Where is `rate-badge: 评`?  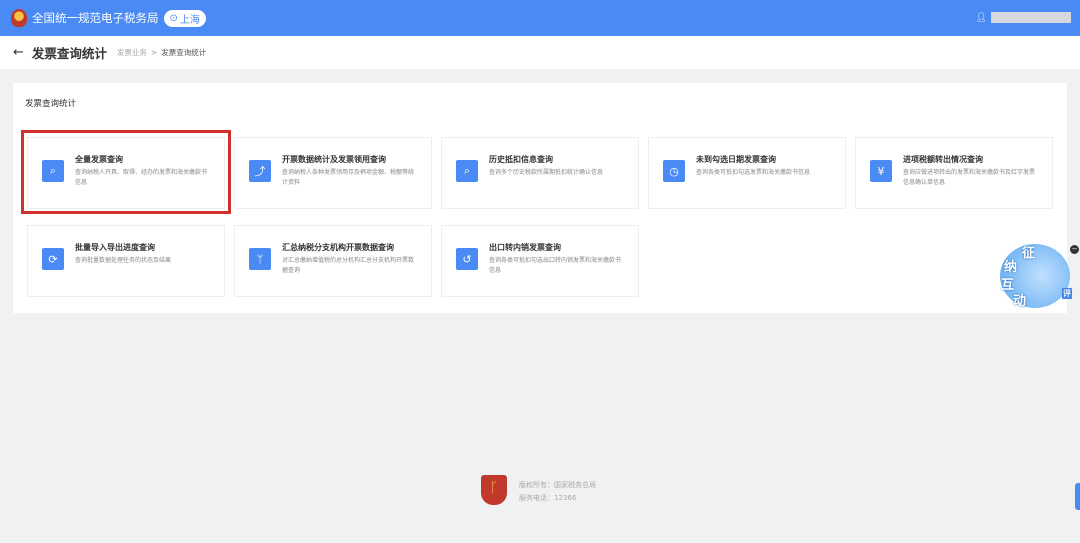 rate-badge: 评 is located at coordinates (1067, 293).